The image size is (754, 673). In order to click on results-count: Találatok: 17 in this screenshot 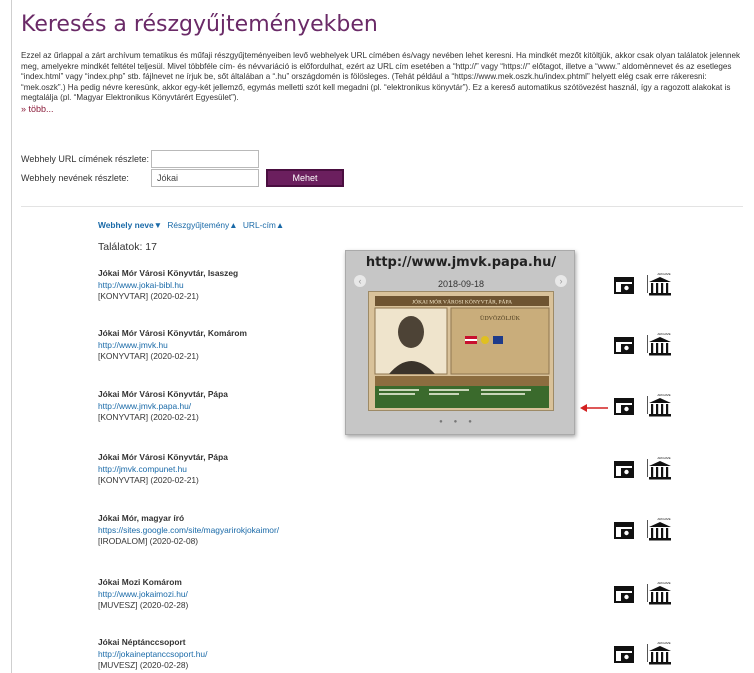, I will do `click(127, 247)`.